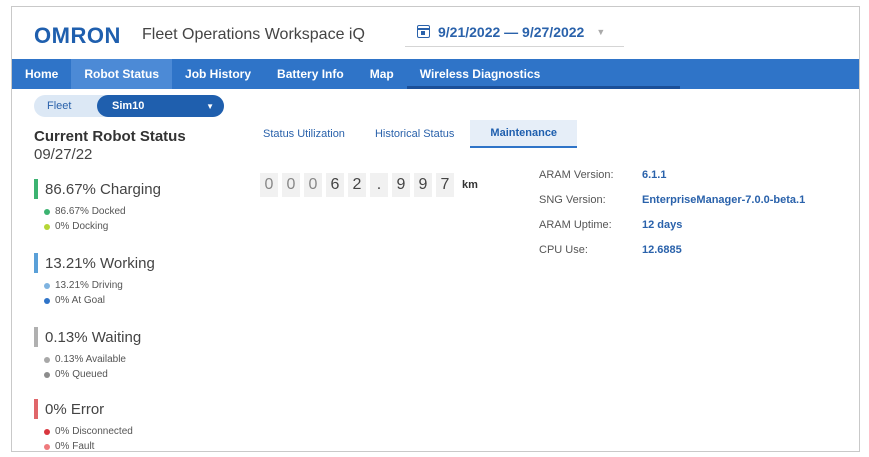 The width and height of the screenshot is (869, 457). Describe the element at coordinates (304, 134) in the screenshot. I see `tab-status-utilization: Status Utilization` at that location.